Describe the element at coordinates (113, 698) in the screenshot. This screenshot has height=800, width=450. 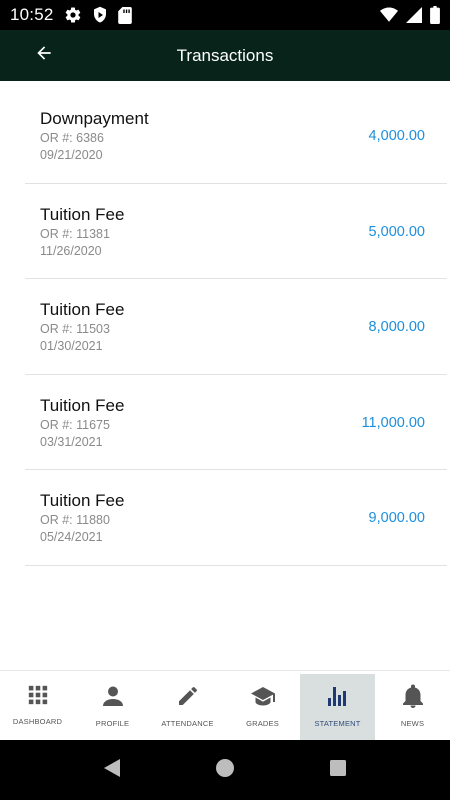
I see `person-icon` at that location.